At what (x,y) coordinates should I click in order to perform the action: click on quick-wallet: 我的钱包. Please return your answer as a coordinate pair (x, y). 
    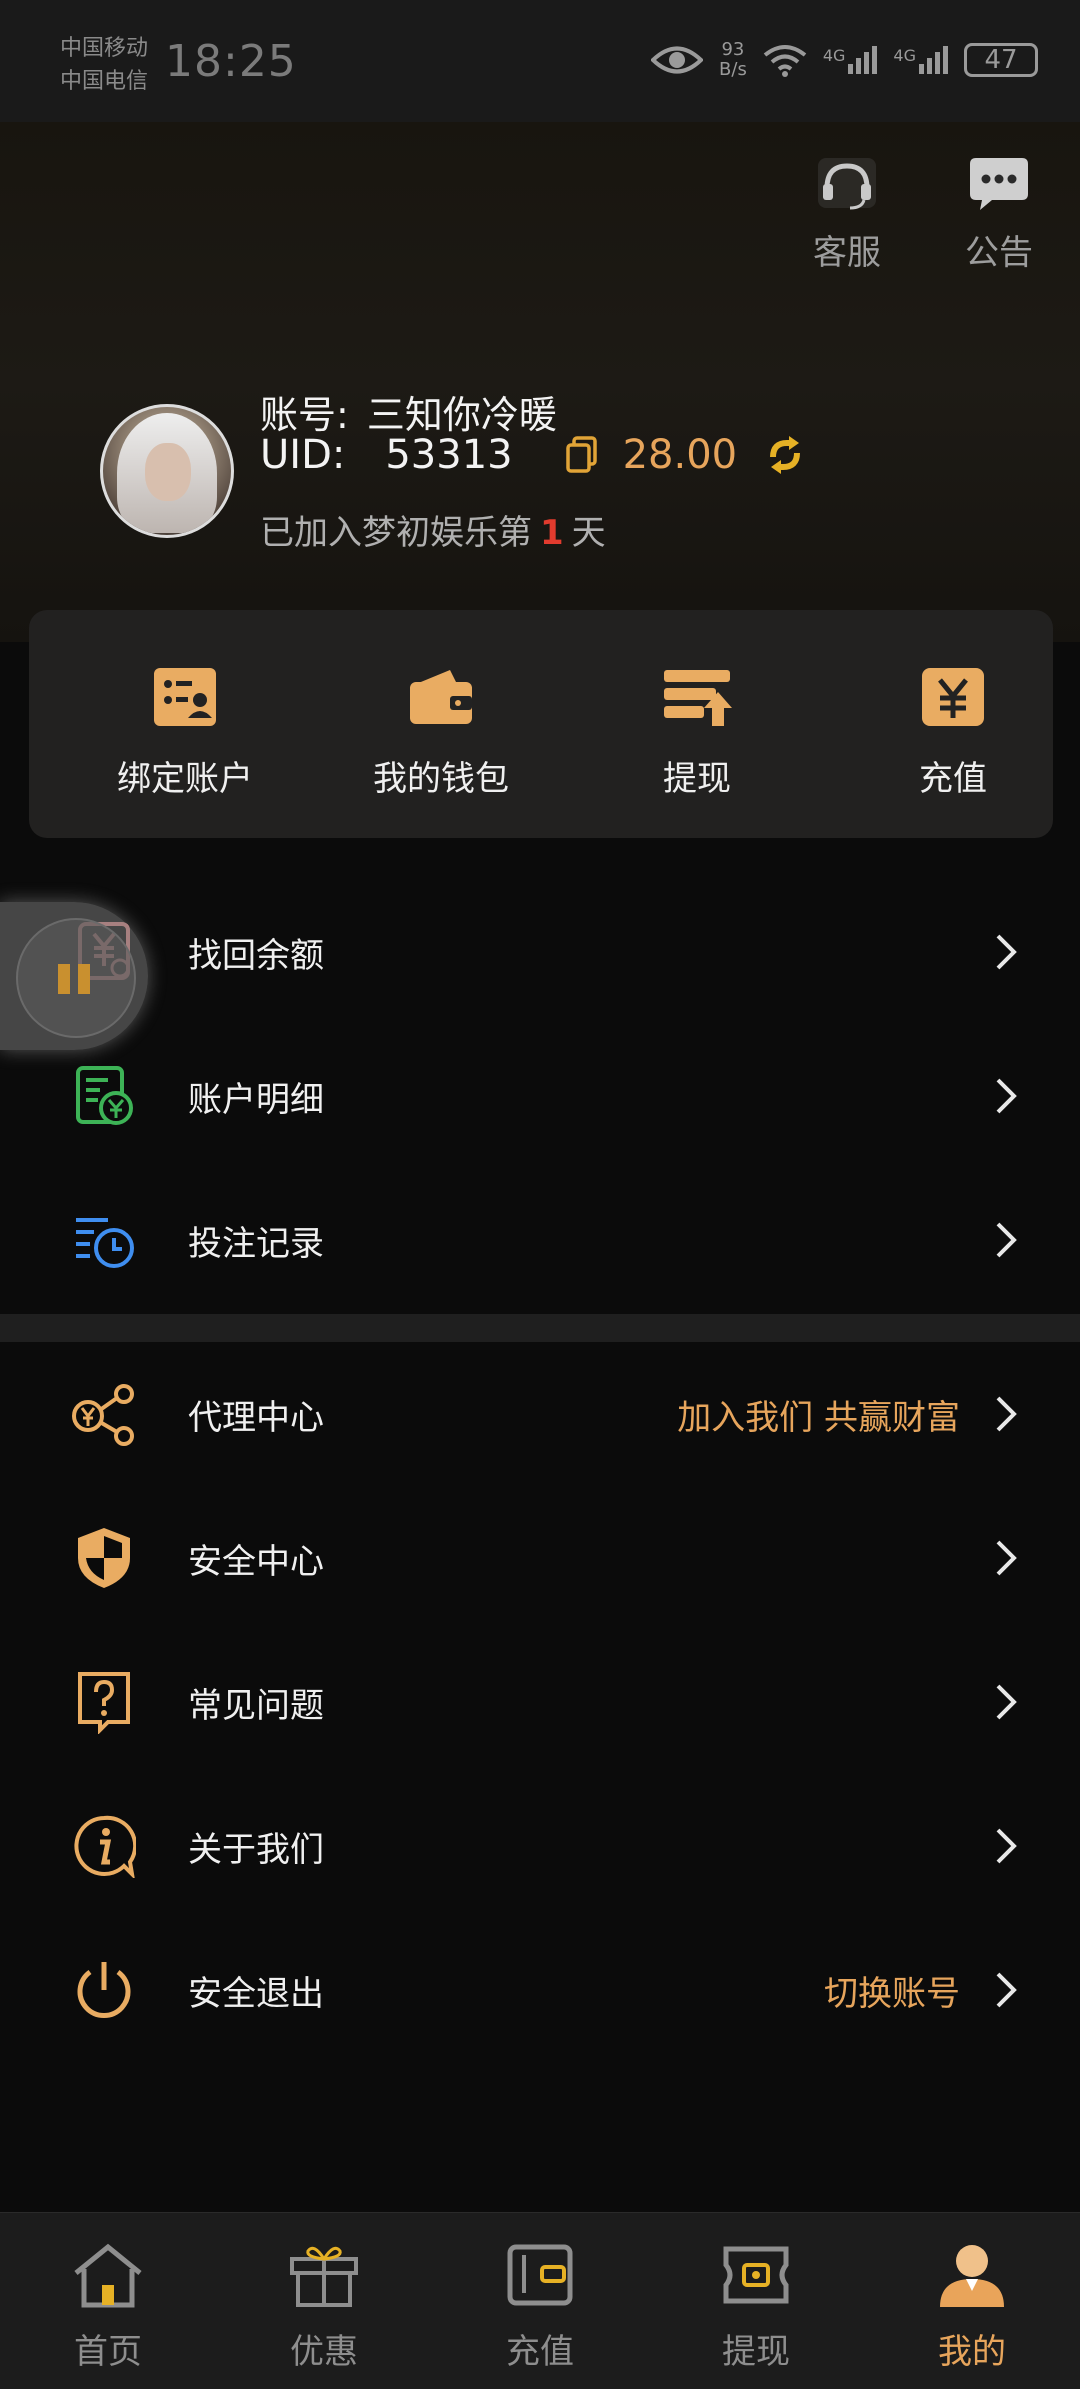
    Looking at the image, I should click on (441, 733).